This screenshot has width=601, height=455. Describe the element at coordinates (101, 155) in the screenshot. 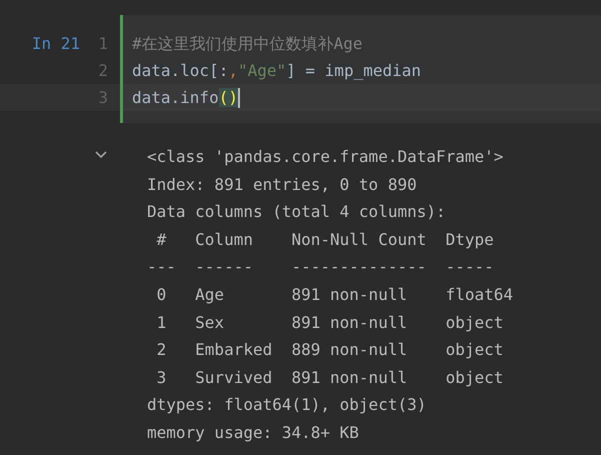

I see `chevron-down-icon` at that location.